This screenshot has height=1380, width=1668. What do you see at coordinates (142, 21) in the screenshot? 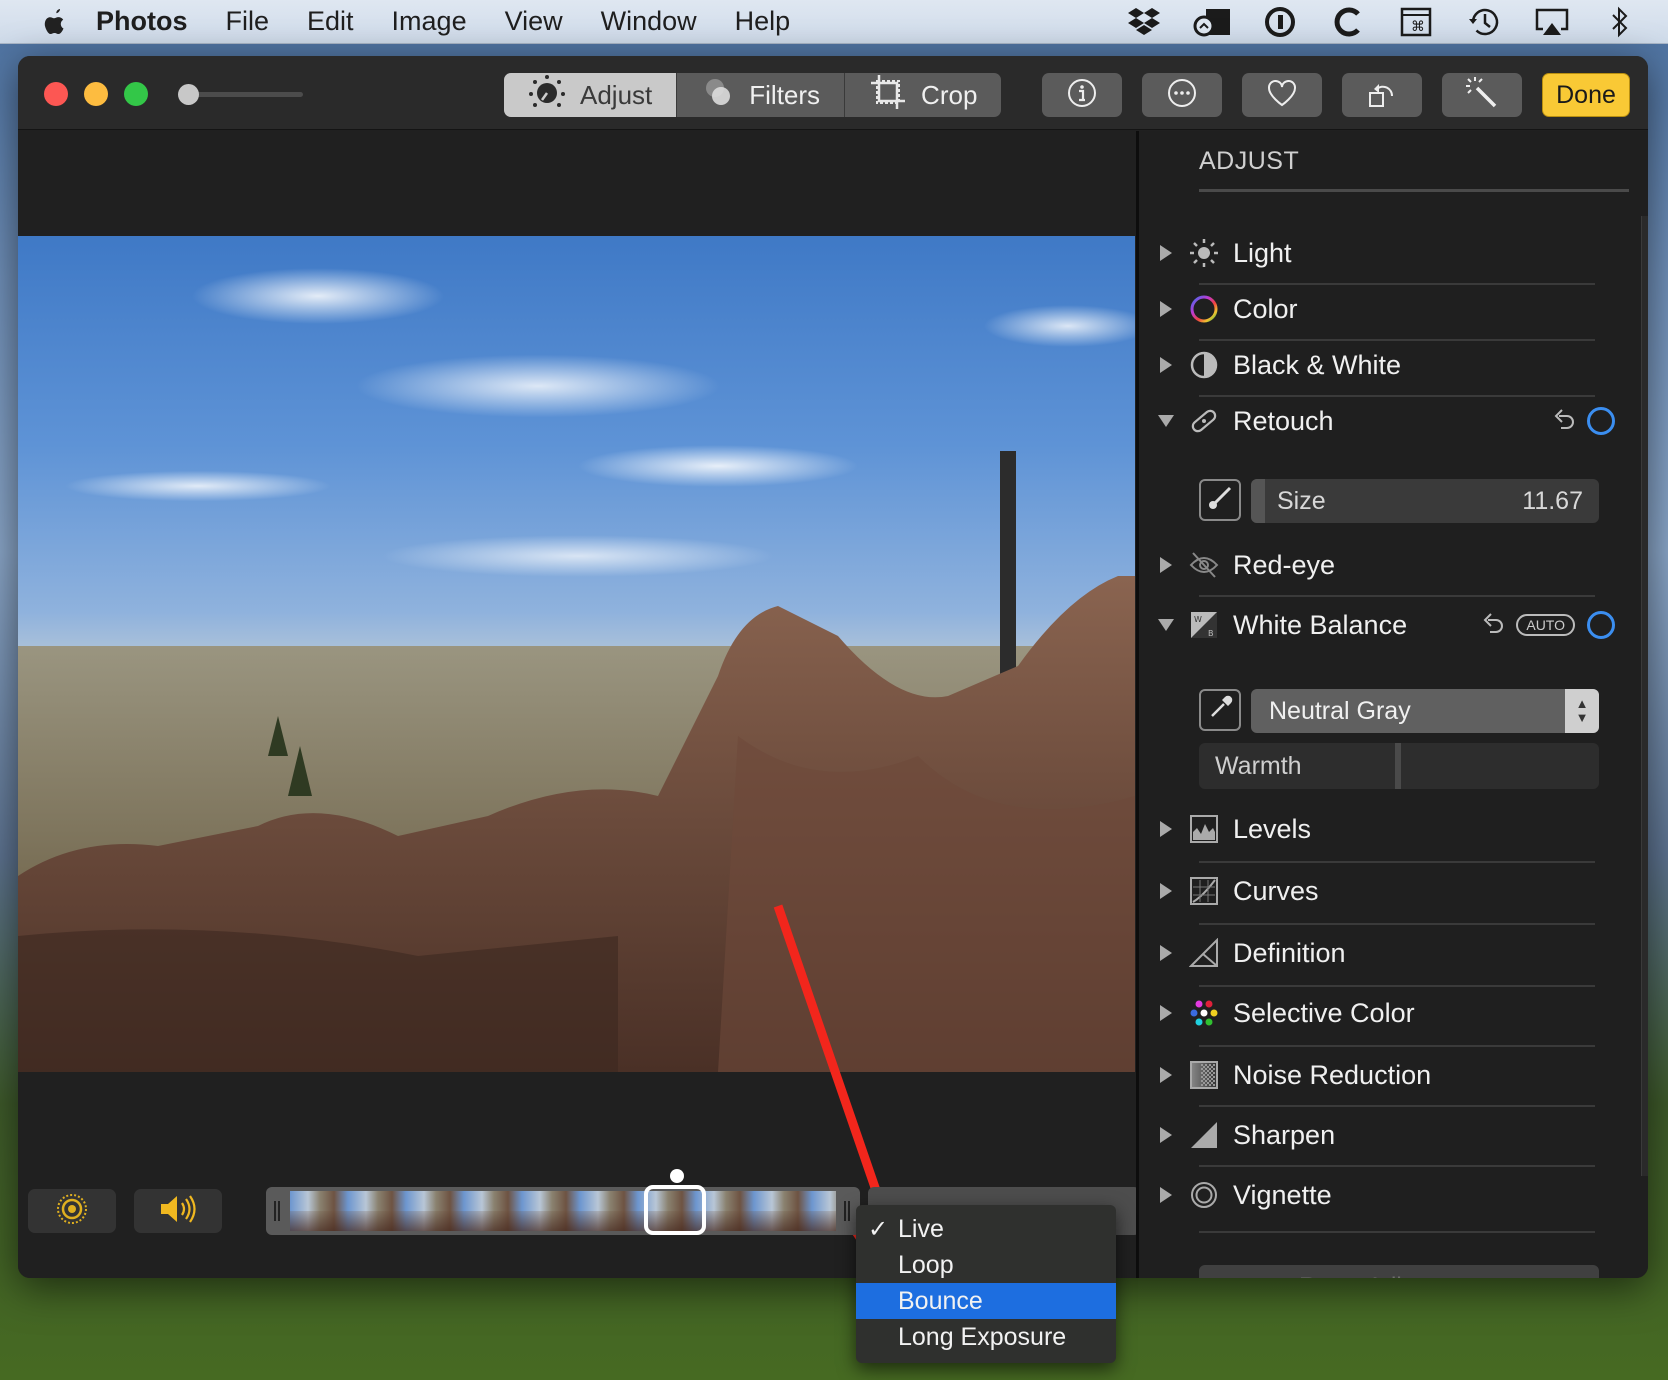
I see `menu-photos: Photos` at bounding box center [142, 21].